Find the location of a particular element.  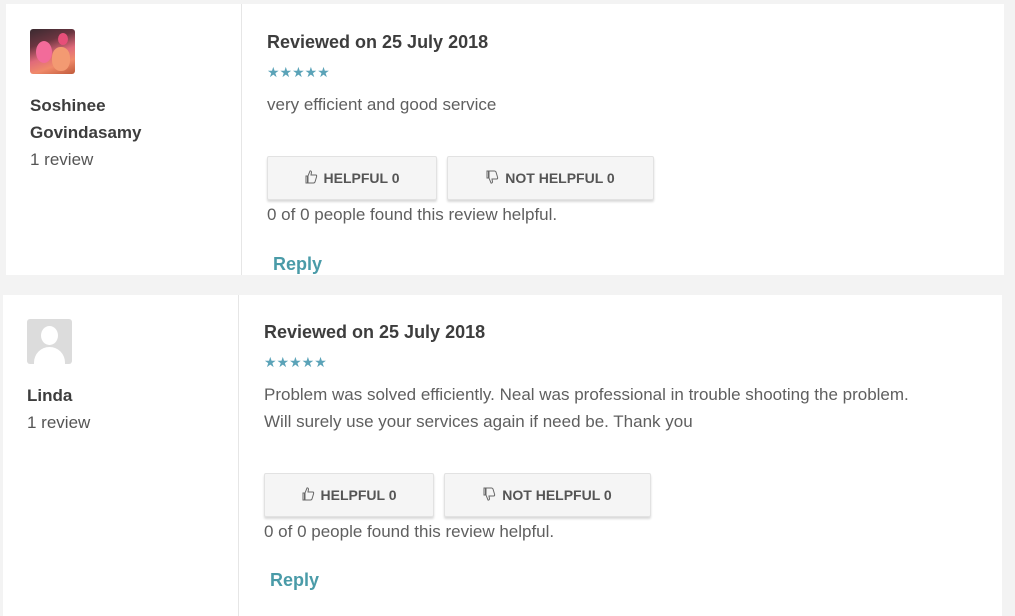

review-author-panel: Linda 1 review is located at coordinates (121, 455).